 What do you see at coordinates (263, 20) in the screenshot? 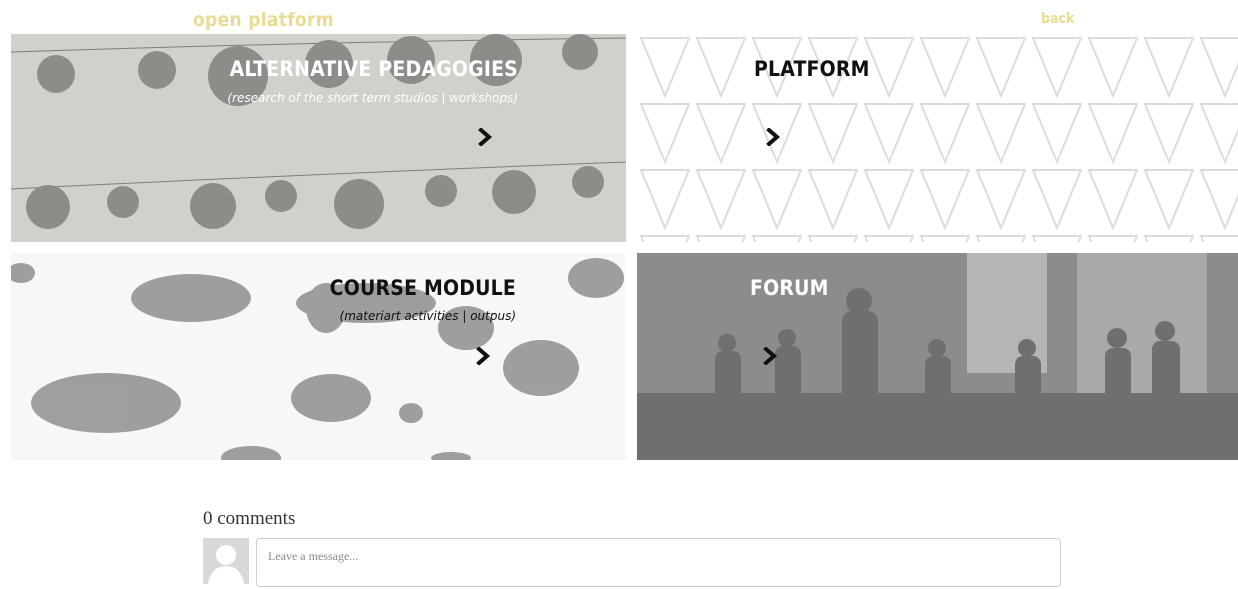
I see `brand-link: open platform` at bounding box center [263, 20].